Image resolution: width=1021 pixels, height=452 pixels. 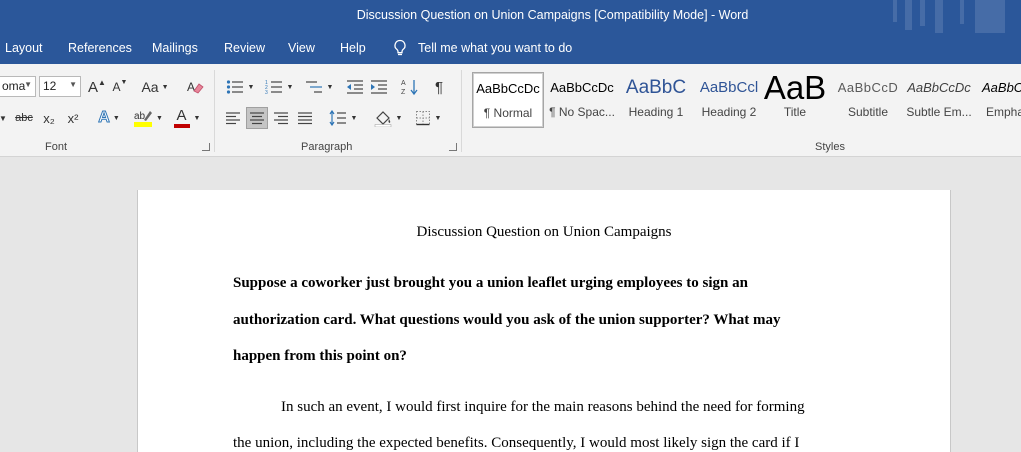 What do you see at coordinates (140, 116) in the screenshot?
I see `svg-text: ab` at bounding box center [140, 116].